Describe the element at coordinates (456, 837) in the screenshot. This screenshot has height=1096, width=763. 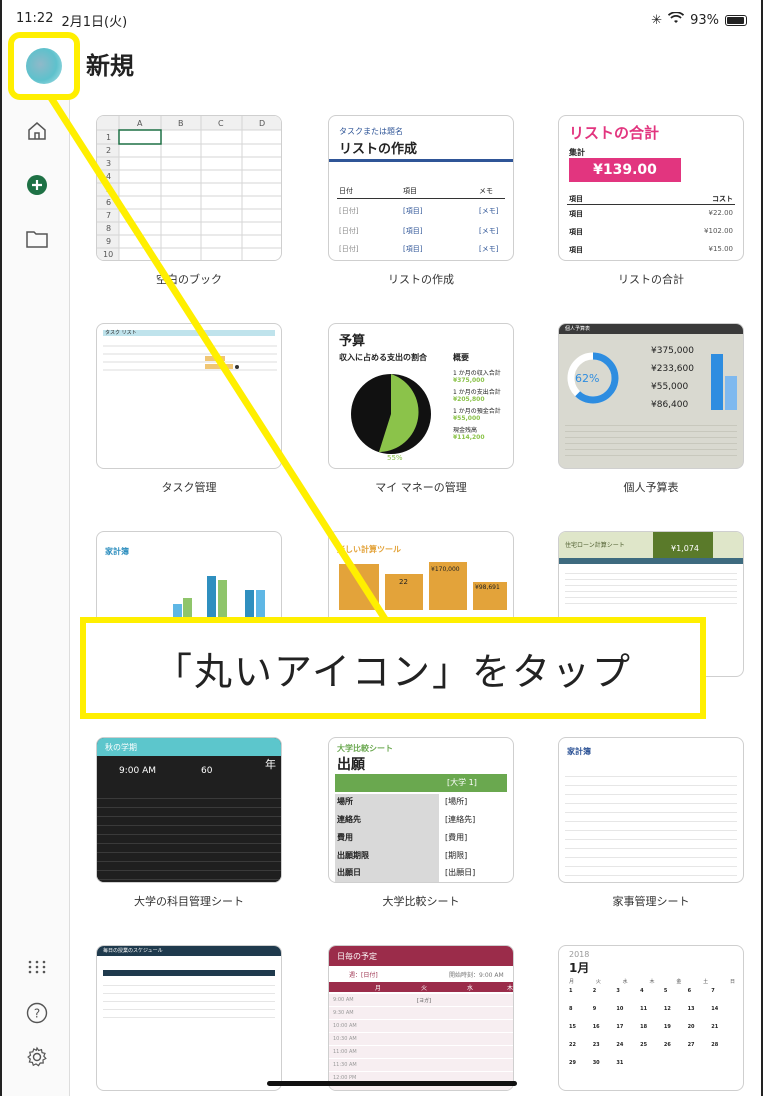
I see `thumb-cell: [費用]` at that location.